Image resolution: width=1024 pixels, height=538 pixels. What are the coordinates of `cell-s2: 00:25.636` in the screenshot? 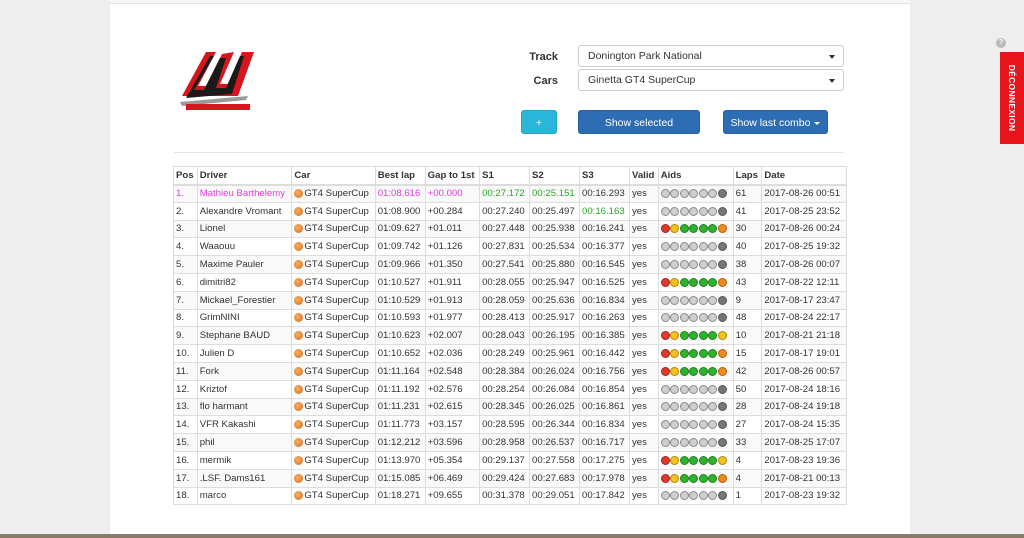 It's located at (554, 300).